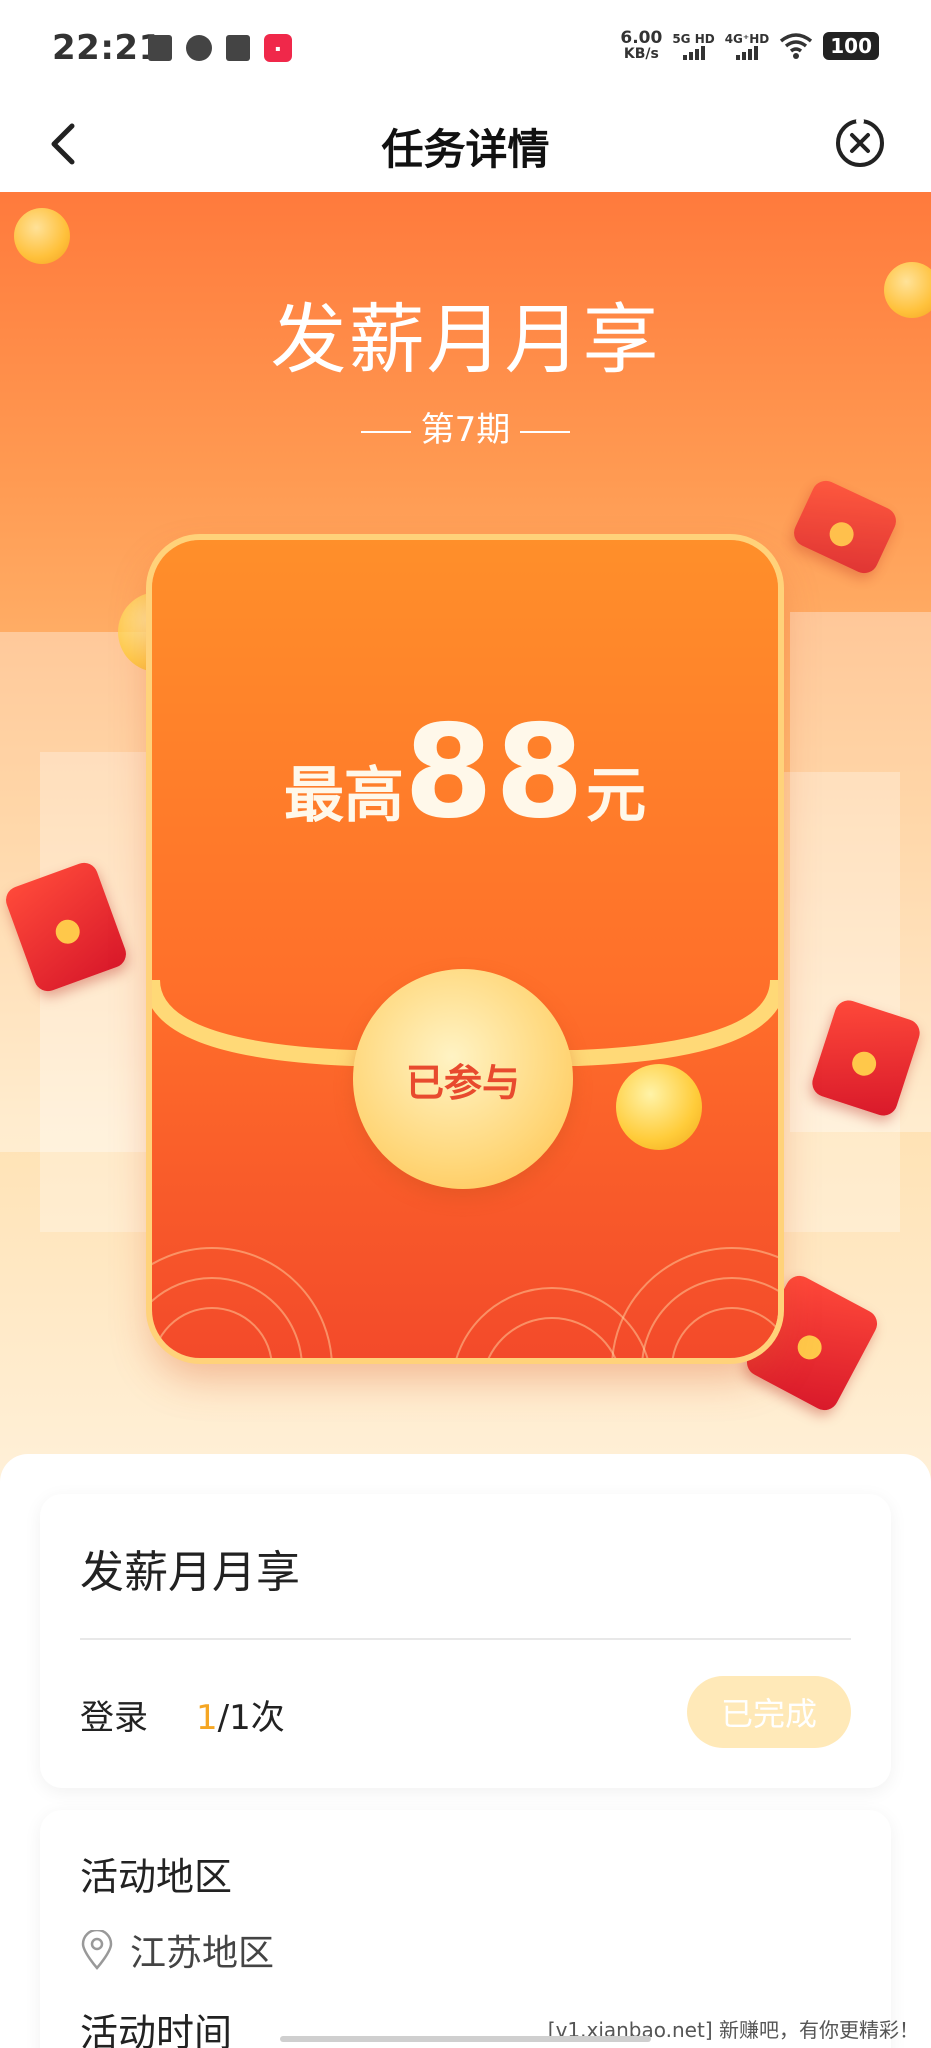  Describe the element at coordinates (641, 54) in the screenshot. I see `network-speed-unit: KB/s` at that location.